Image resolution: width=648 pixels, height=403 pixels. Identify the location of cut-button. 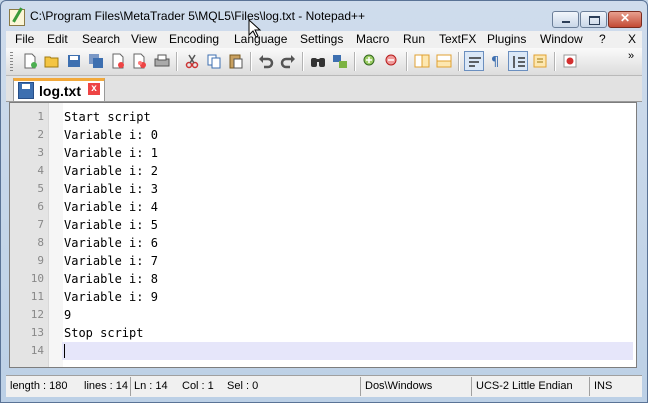
(192, 61).